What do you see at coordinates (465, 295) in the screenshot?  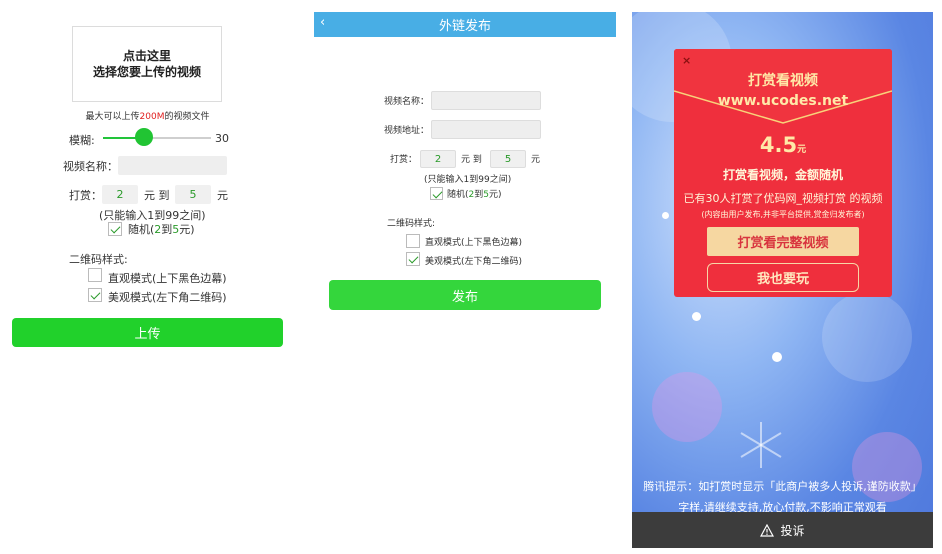 I see `publish-button: 发布` at bounding box center [465, 295].